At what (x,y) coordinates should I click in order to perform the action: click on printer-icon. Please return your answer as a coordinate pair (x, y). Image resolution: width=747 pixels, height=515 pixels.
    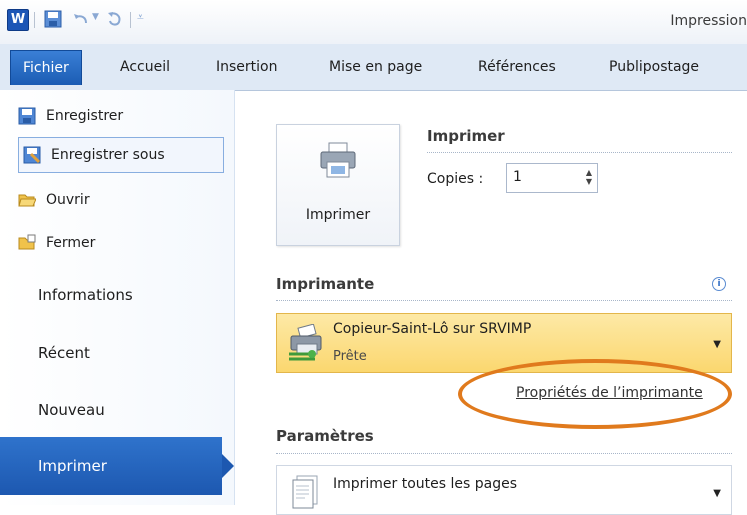
    Looking at the image, I should click on (338, 160).